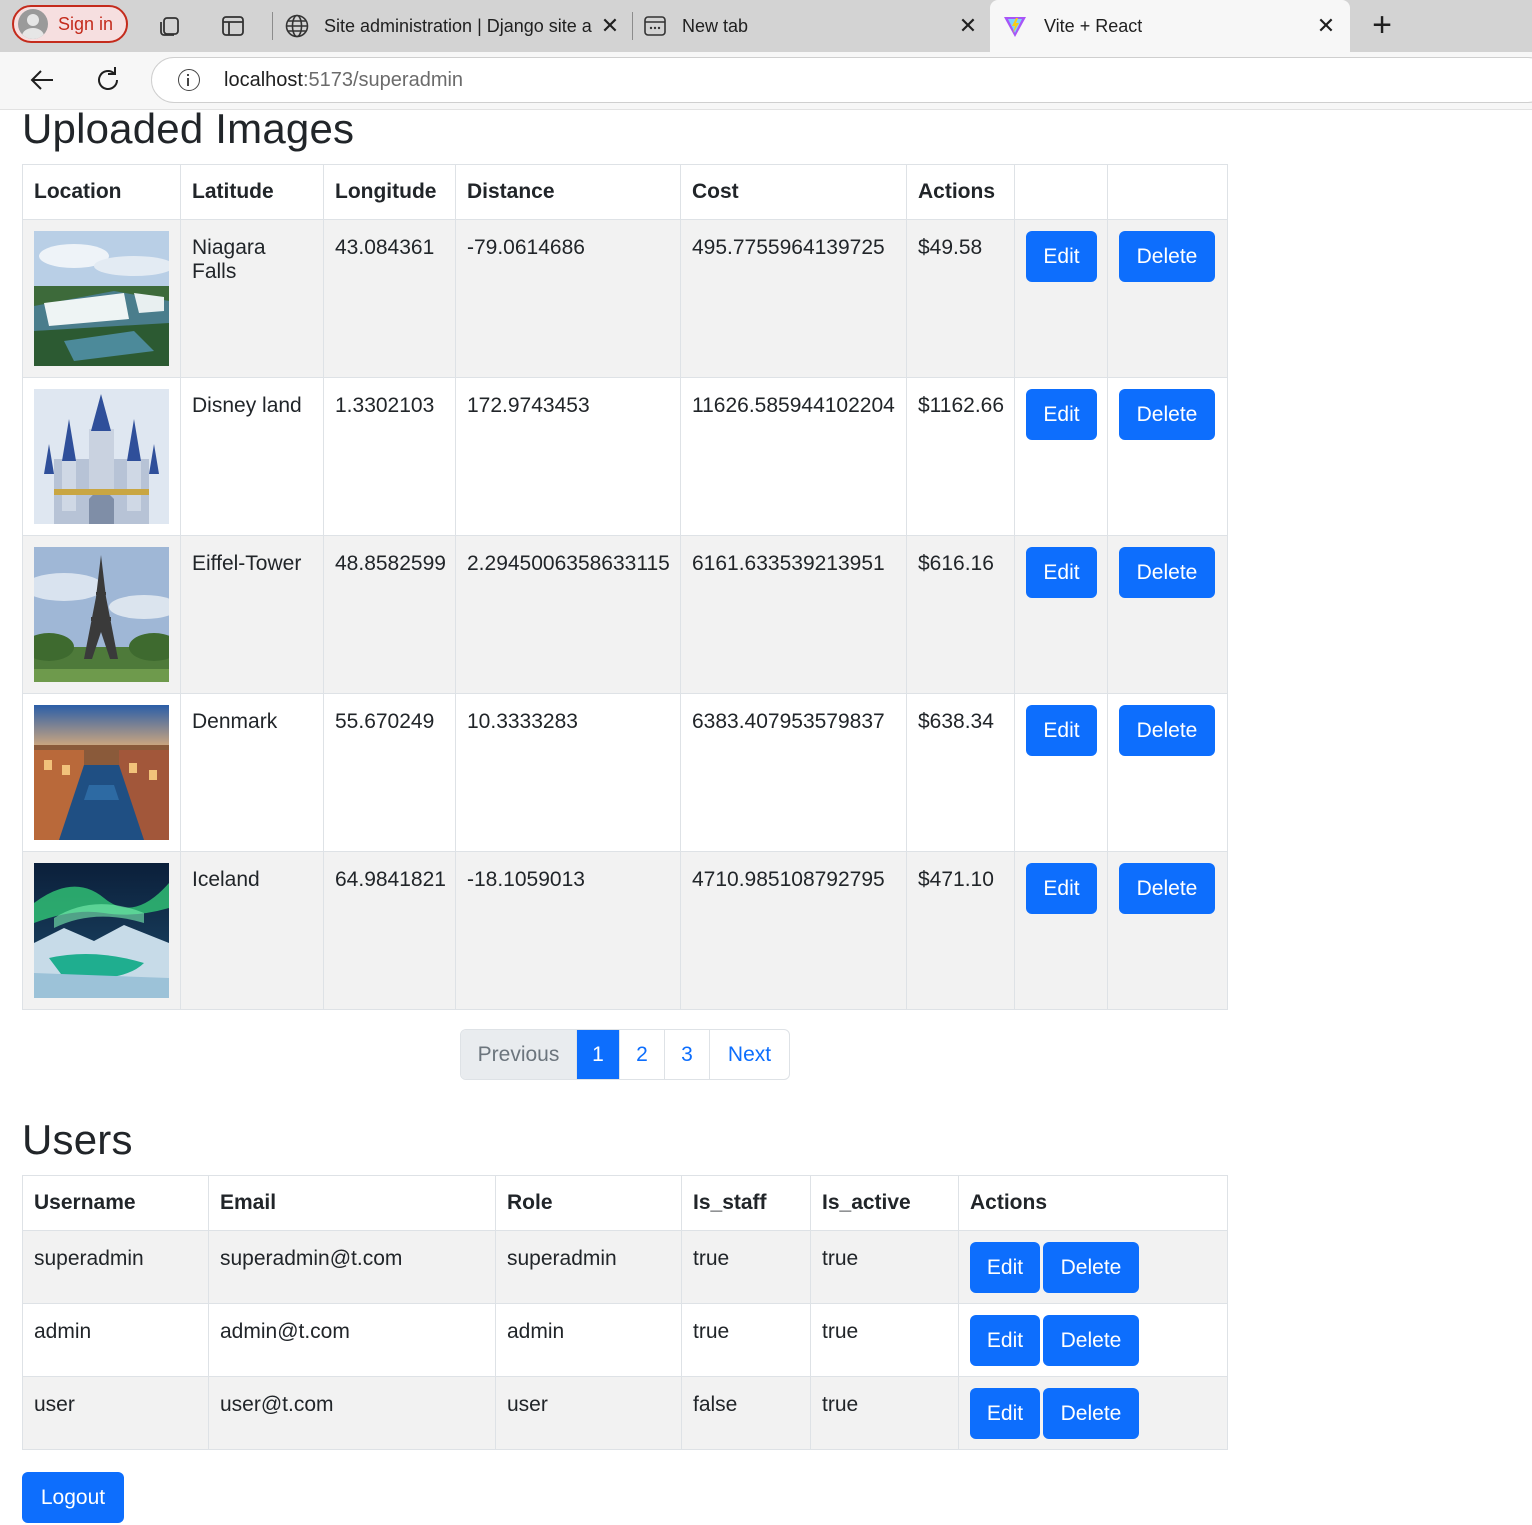 Image resolution: width=1532 pixels, height=1525 pixels. What do you see at coordinates (252, 192) in the screenshot?
I see `column-header: Latitude` at bounding box center [252, 192].